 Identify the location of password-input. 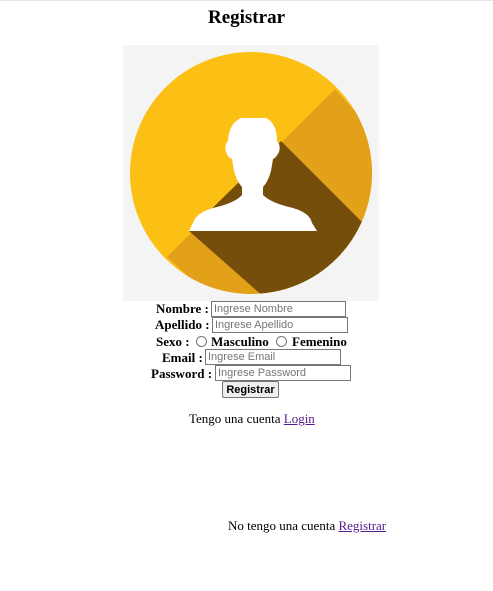
(283, 373).